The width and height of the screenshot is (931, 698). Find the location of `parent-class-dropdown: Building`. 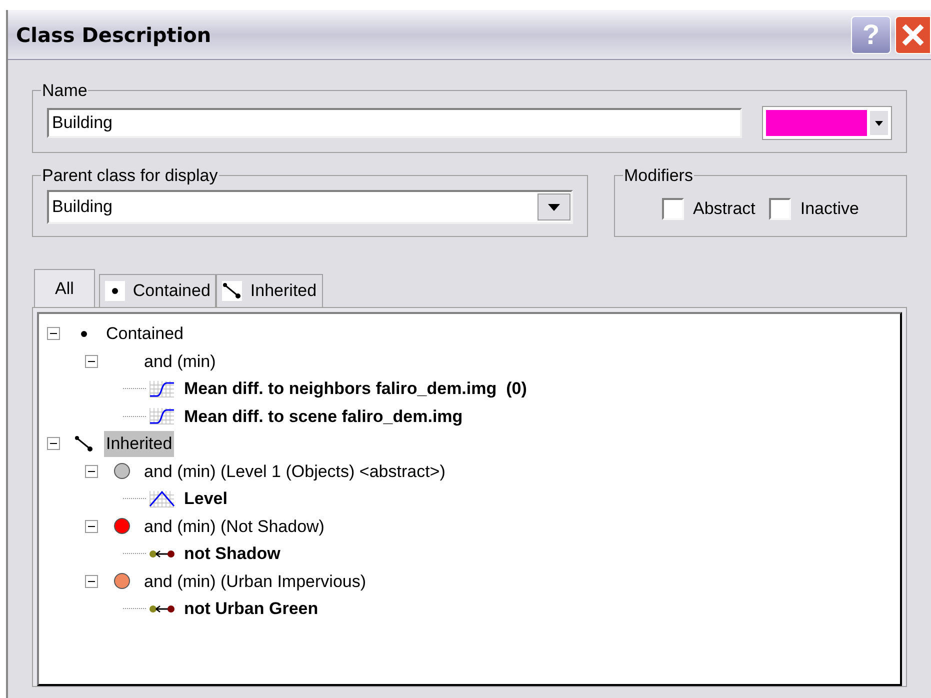

parent-class-dropdown: Building is located at coordinates (310, 207).